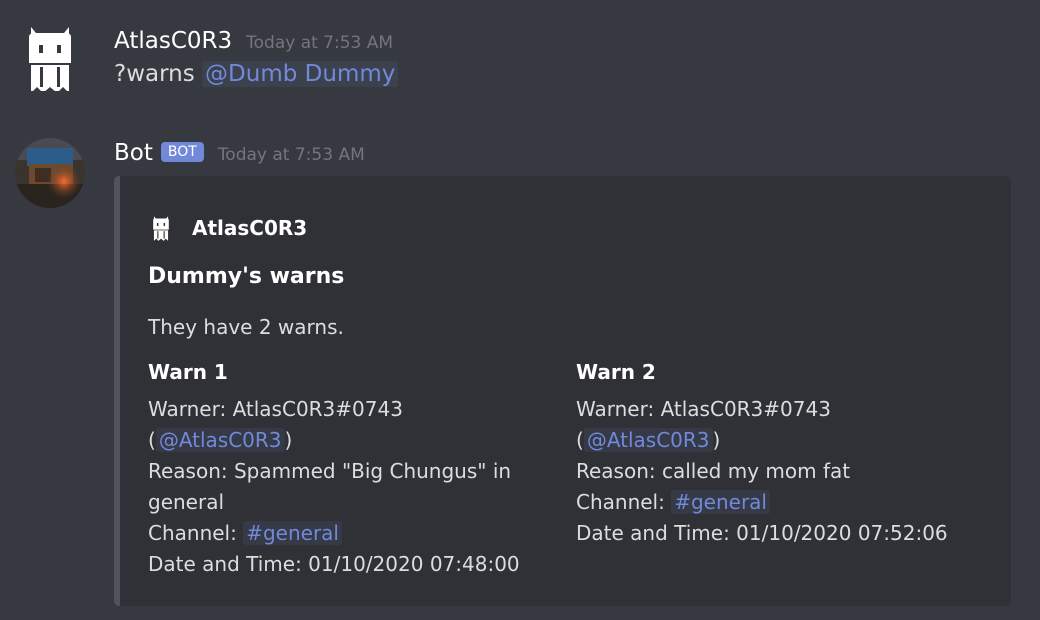  I want to click on command-text: ?warns, so click(158, 74).